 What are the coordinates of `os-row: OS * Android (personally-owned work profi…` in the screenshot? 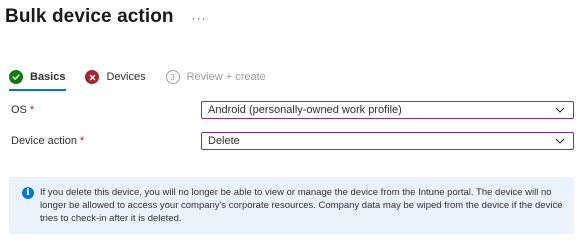 It's located at (292, 110).